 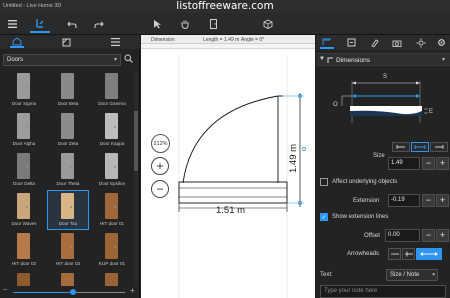 What do you see at coordinates (12, 24) in the screenshot?
I see `menu-icon` at bounding box center [12, 24].